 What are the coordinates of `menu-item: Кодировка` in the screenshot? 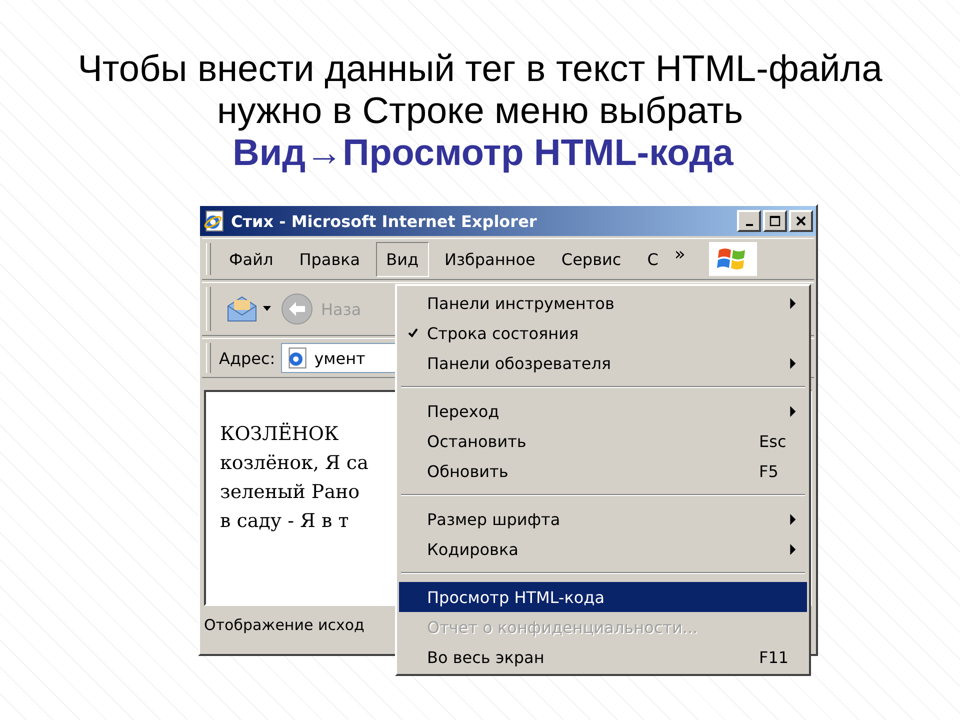 It's located at (603, 549).